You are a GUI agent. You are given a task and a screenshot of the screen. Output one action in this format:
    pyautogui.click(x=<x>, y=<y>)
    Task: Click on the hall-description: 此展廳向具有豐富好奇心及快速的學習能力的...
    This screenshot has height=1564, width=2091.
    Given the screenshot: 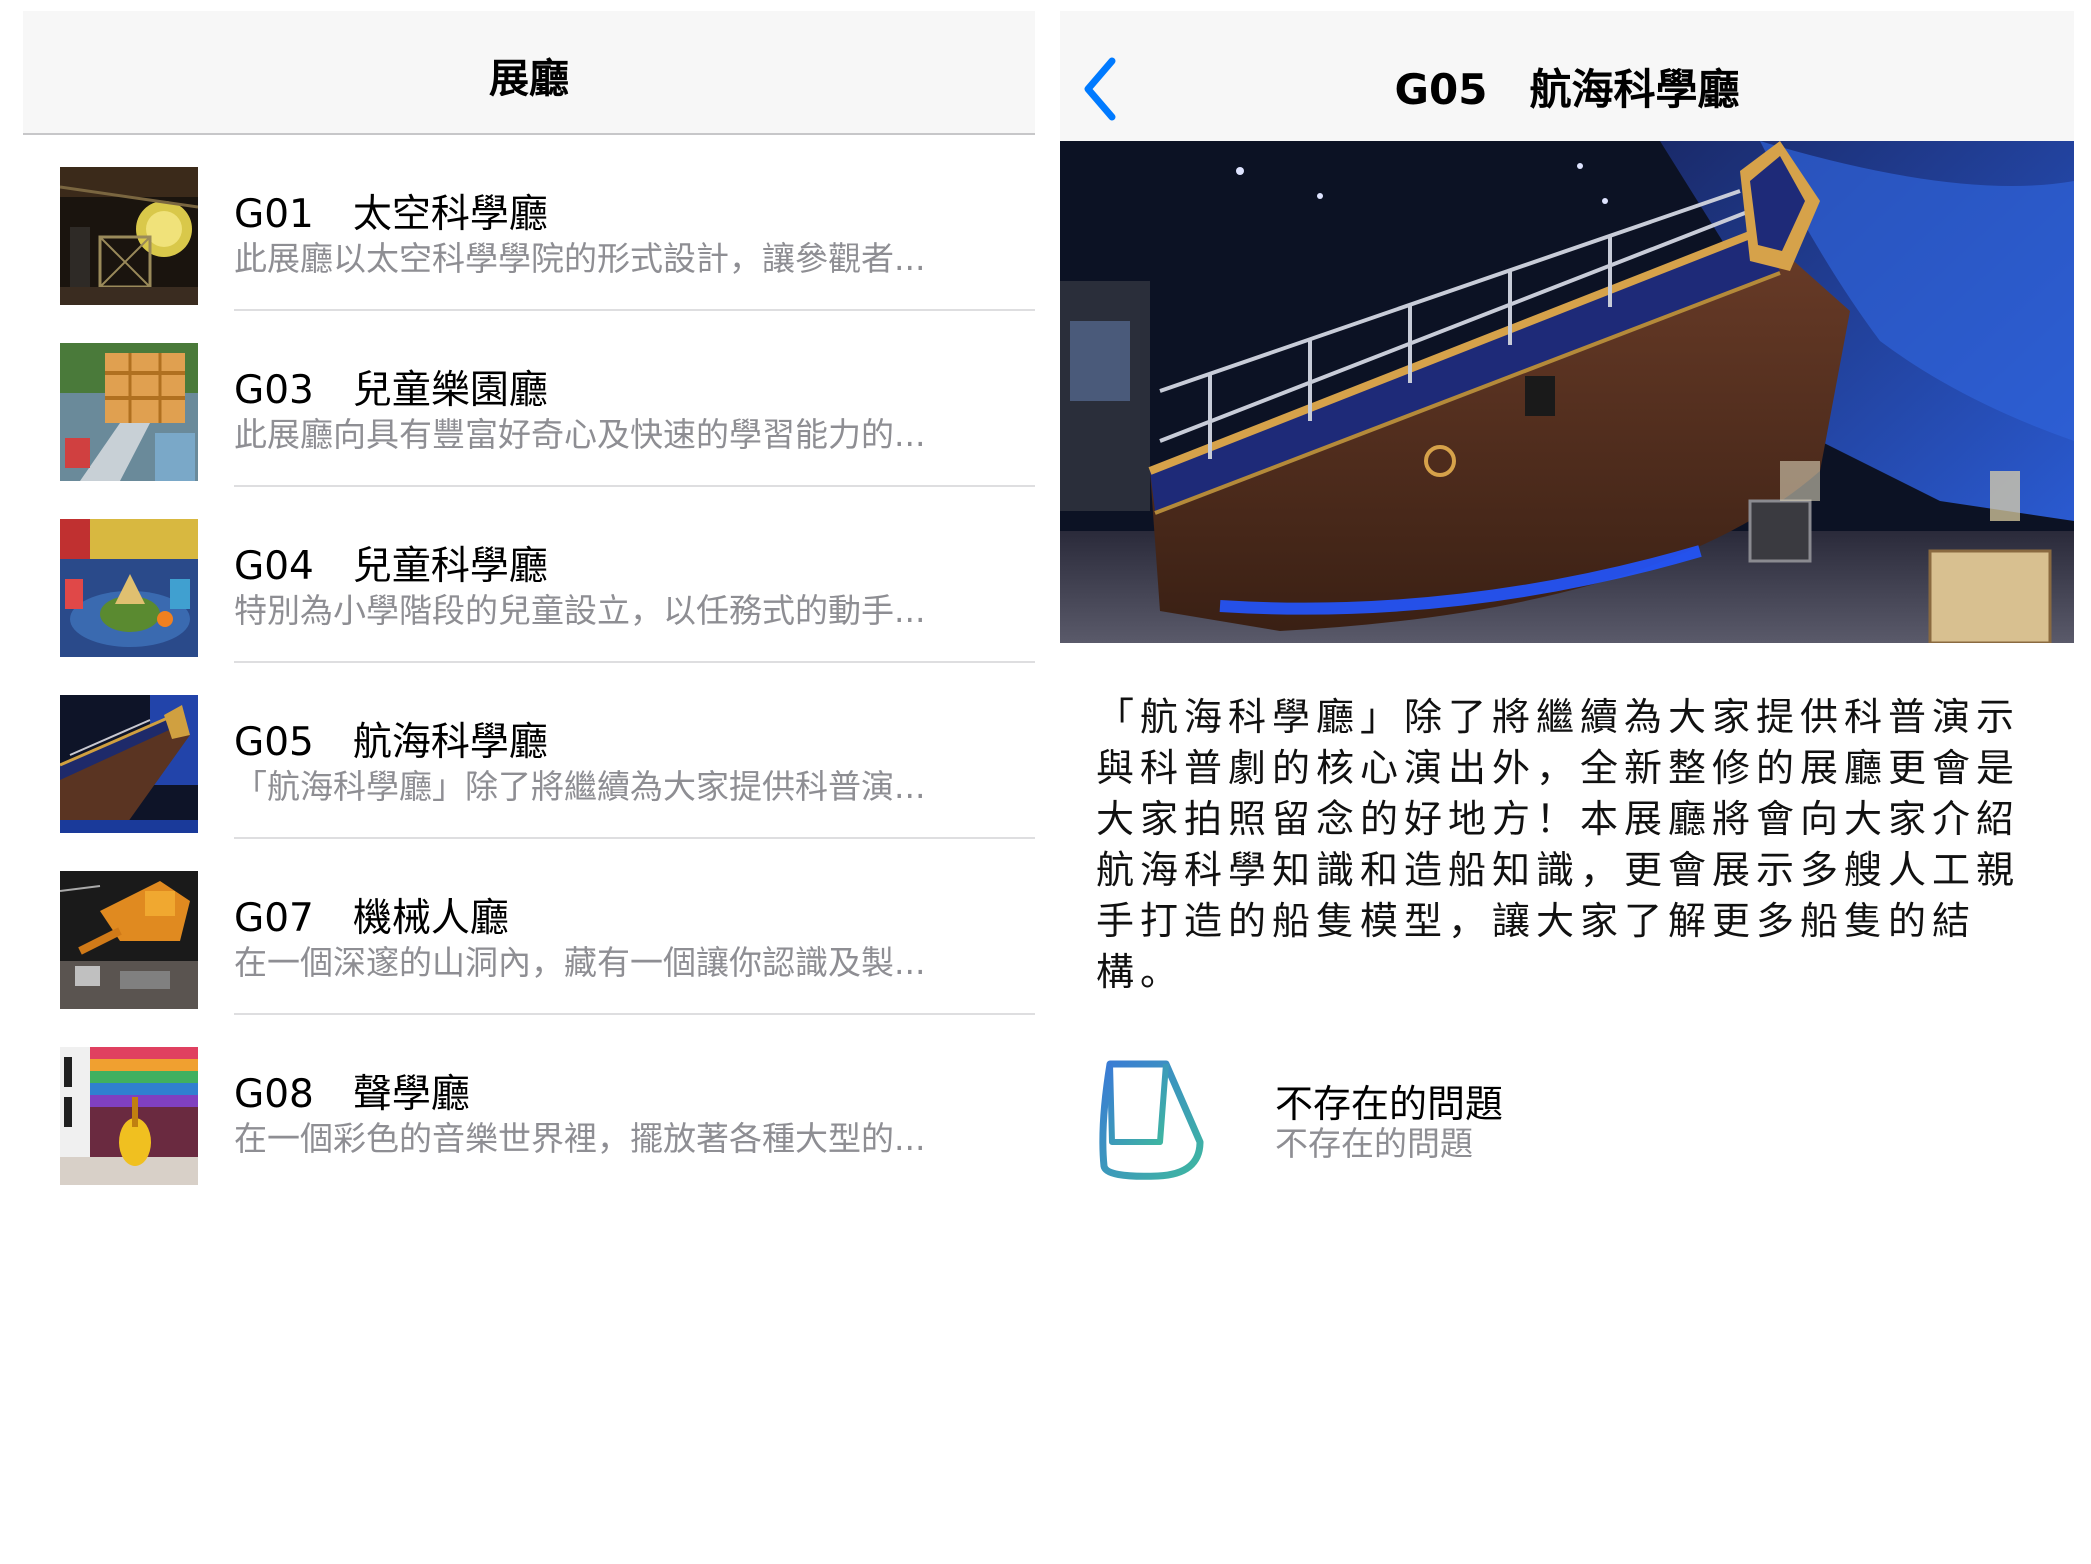 What is the action you would take?
    pyautogui.click(x=580, y=434)
    